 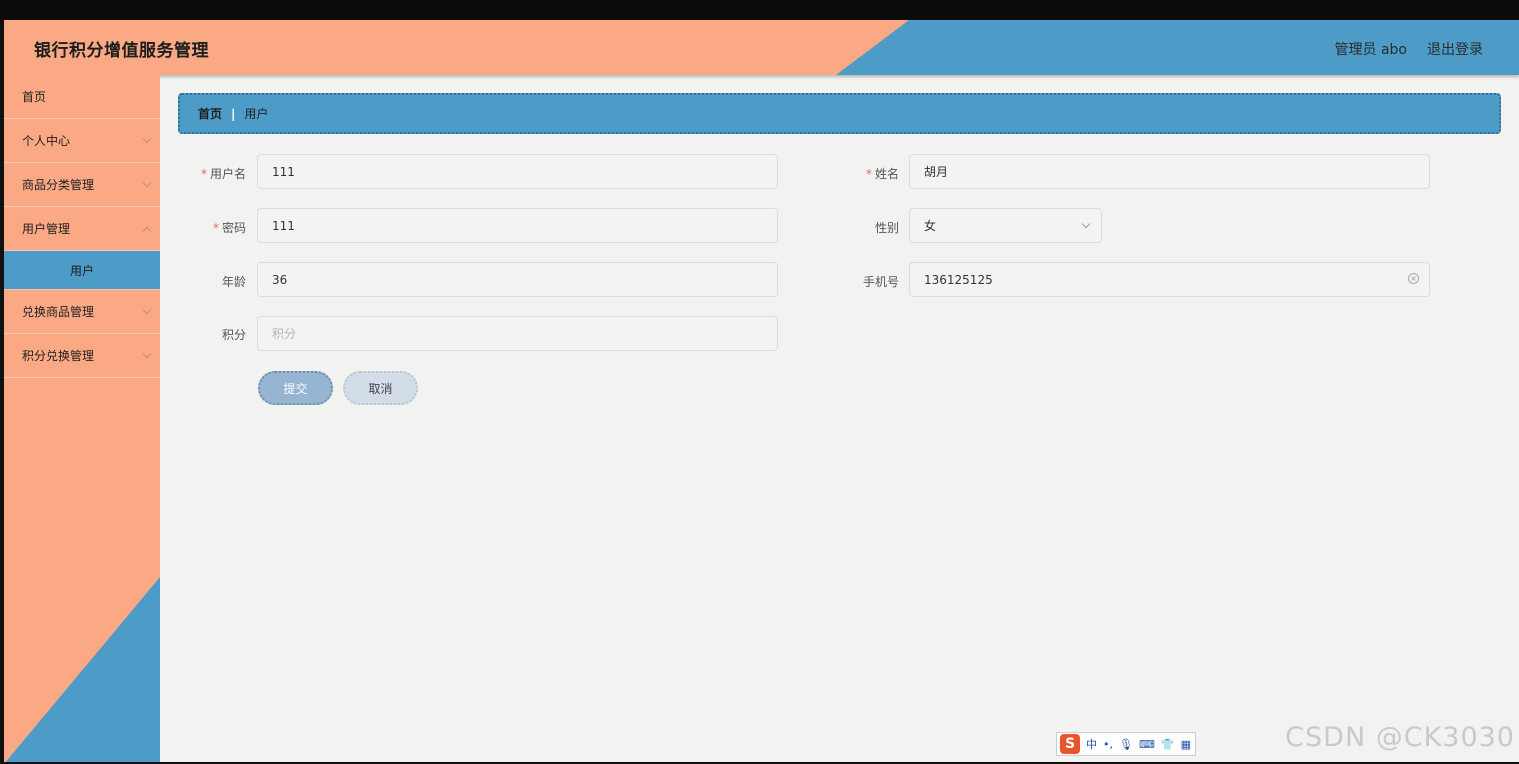 I want to click on breadcrumb-current: 用户, so click(x=256, y=114).